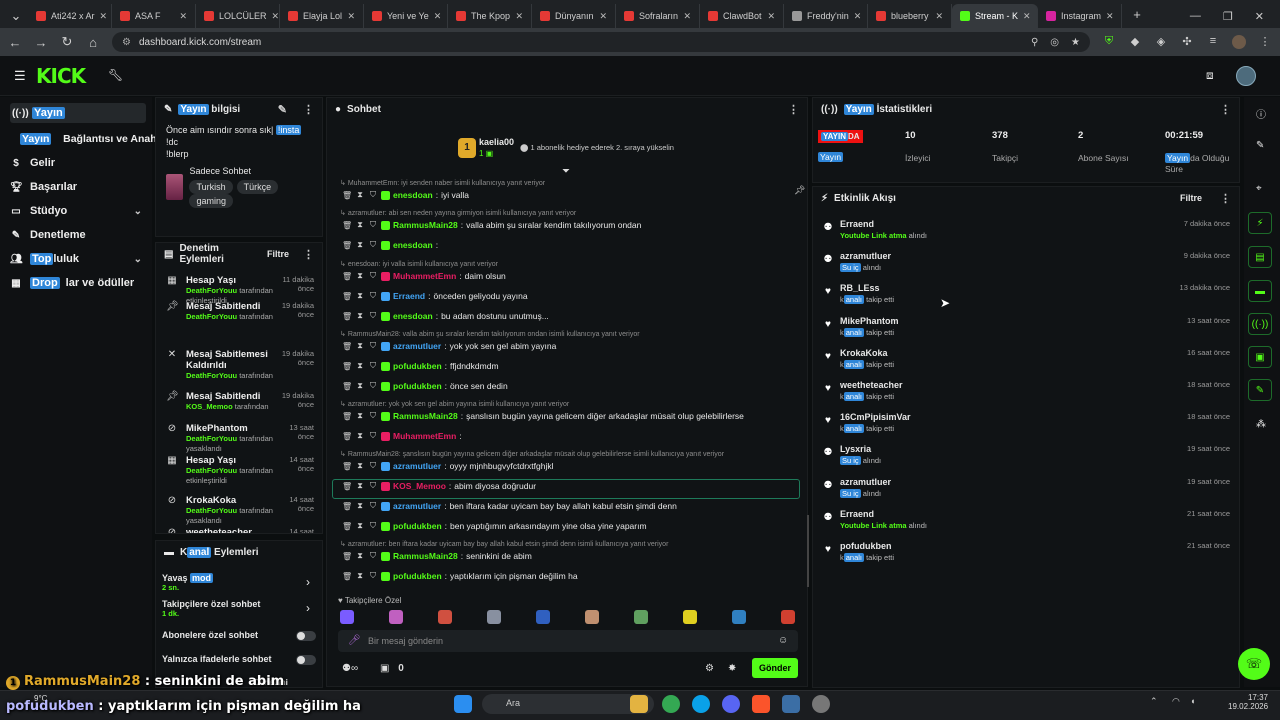 Image resolution: width=1280 pixels, height=720 pixels. What do you see at coordinates (1025, 266) in the screenshot?
I see `activity-item: ⚉ azramutluer Su iç alındı 9 dakika önce` at bounding box center [1025, 266].